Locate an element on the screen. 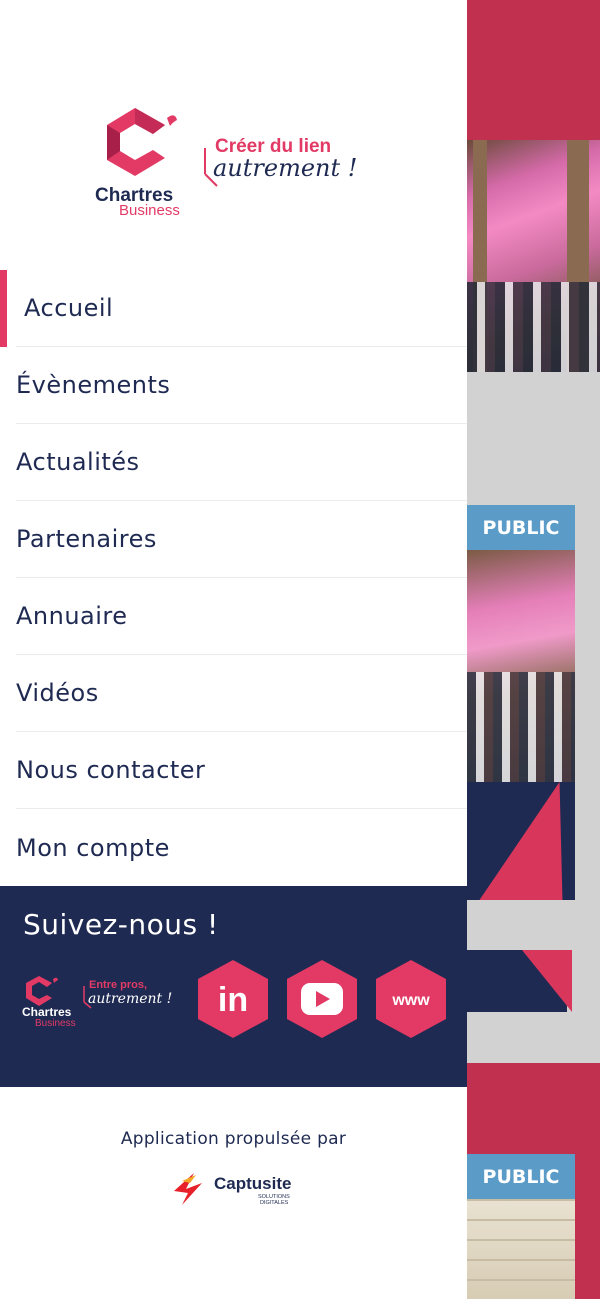  powered-by-text: Application propulsée par is located at coordinates (233, 1139).